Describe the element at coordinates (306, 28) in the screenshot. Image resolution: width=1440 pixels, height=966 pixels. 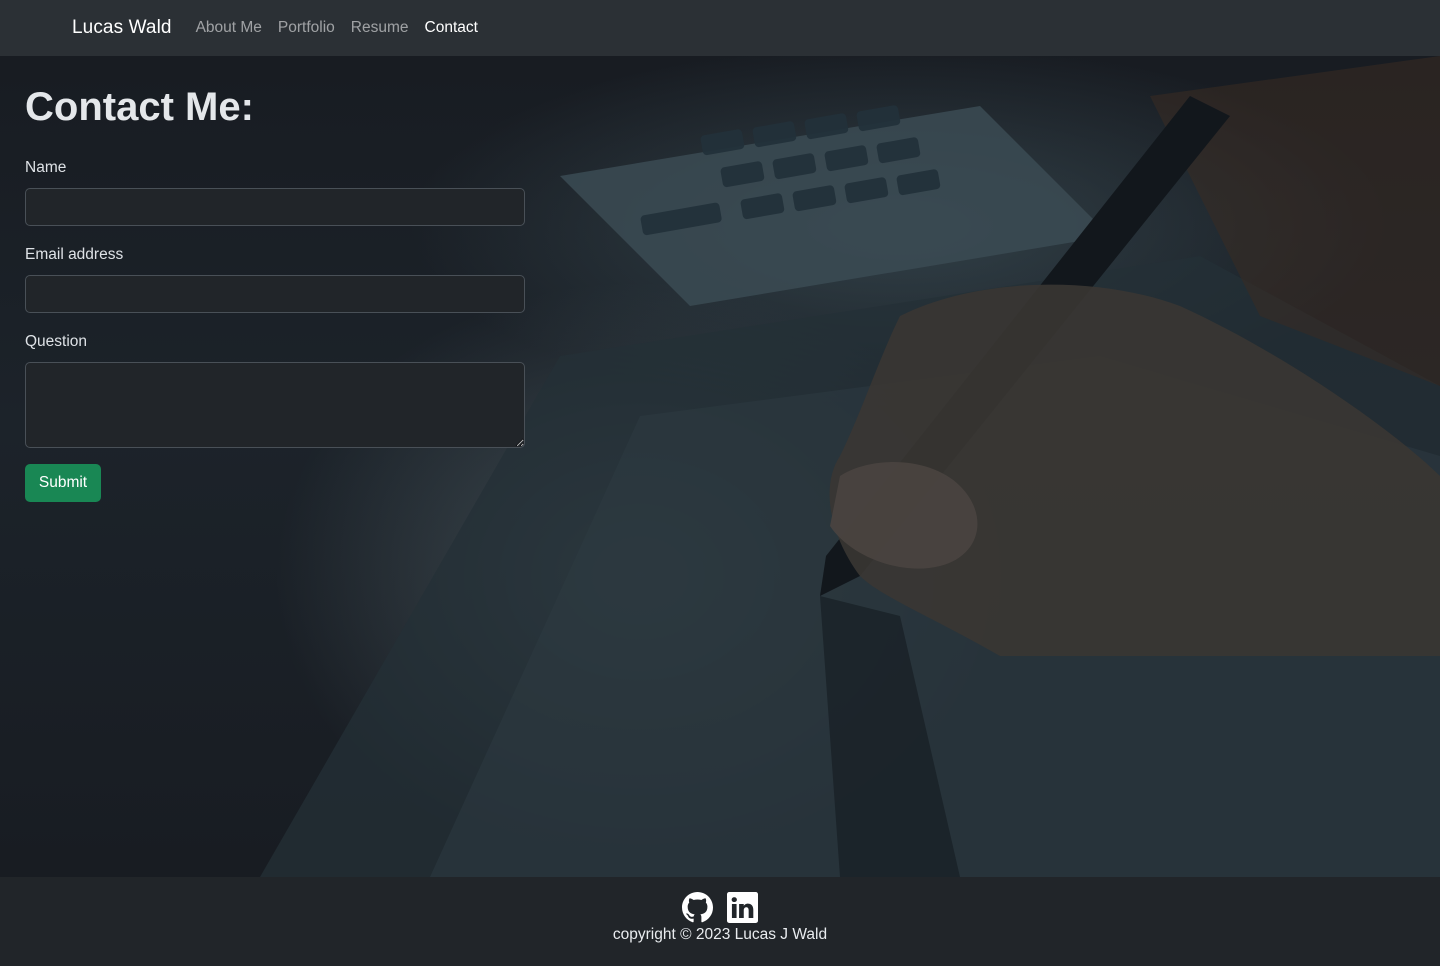
I see `nav-link-portfolio: Portfolio` at that location.